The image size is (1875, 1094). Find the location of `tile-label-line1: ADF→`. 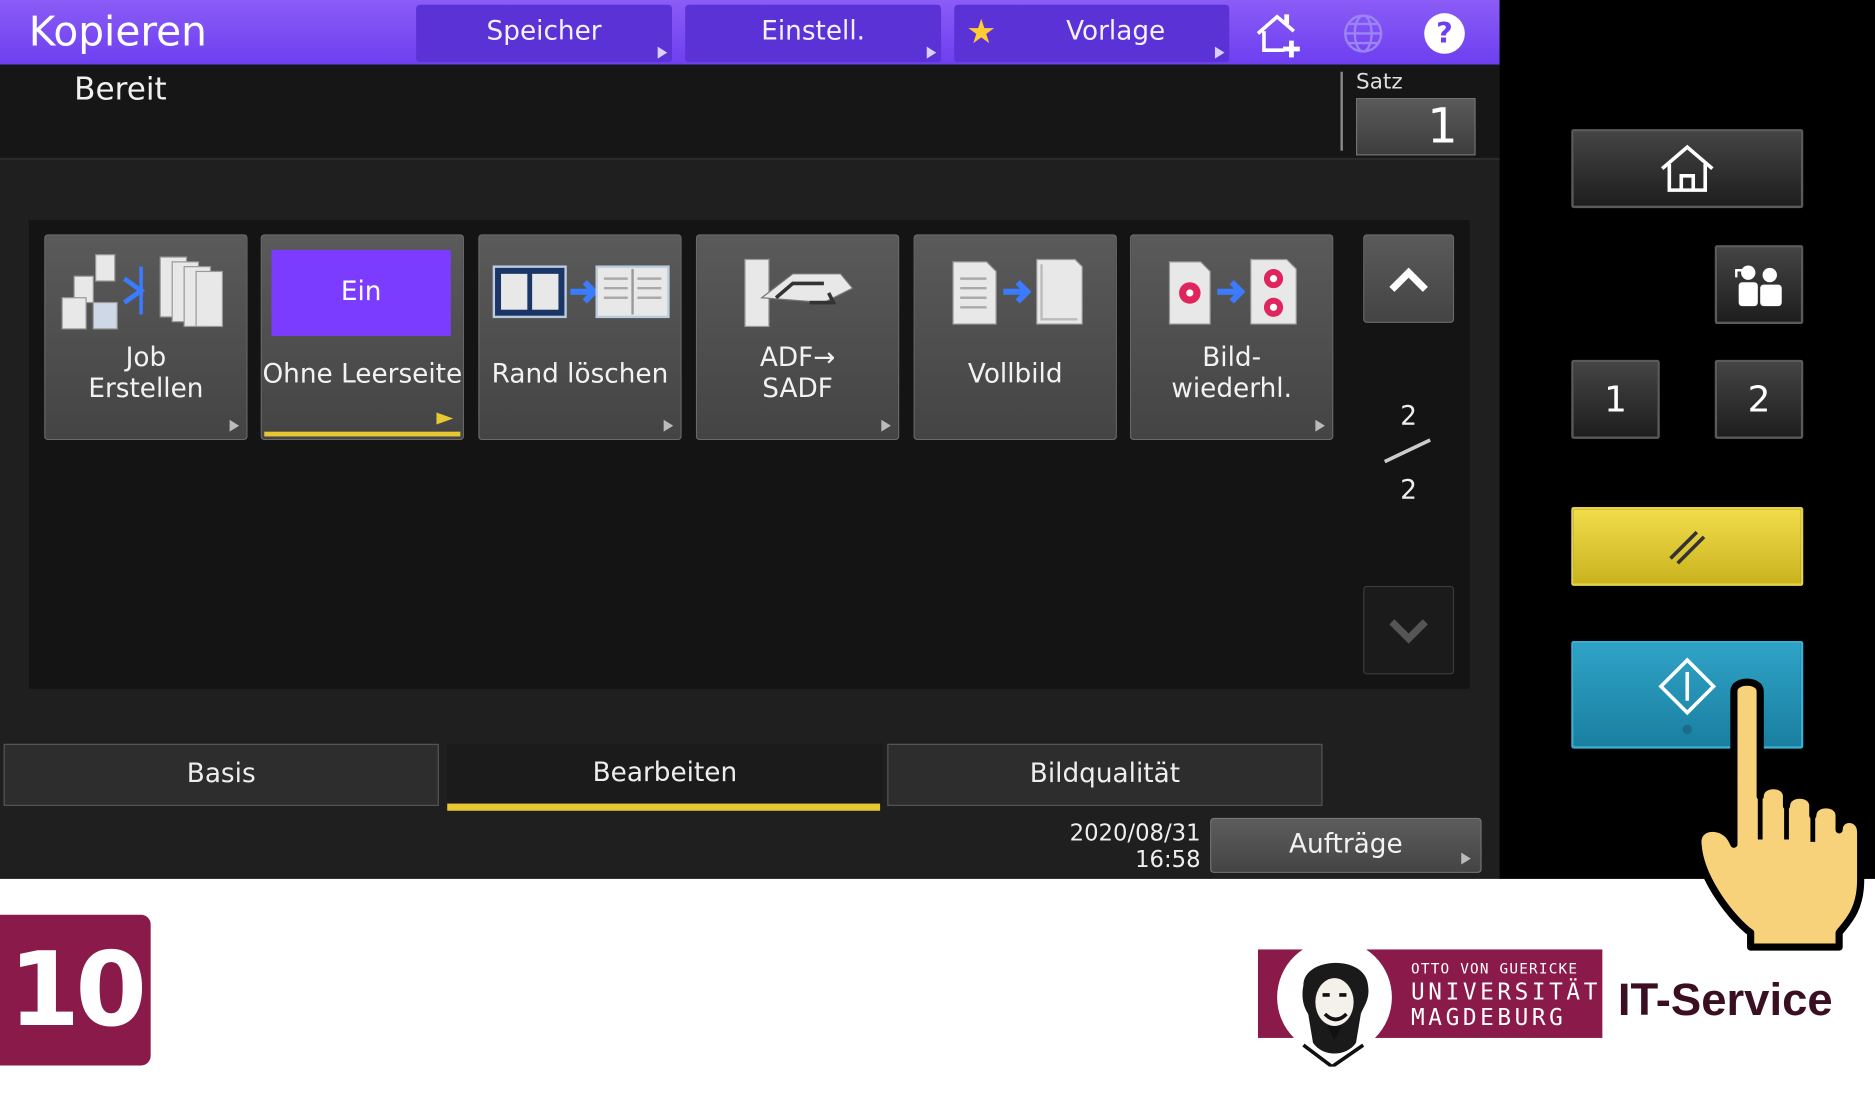

tile-label-line1: ADF→ is located at coordinates (797, 358).